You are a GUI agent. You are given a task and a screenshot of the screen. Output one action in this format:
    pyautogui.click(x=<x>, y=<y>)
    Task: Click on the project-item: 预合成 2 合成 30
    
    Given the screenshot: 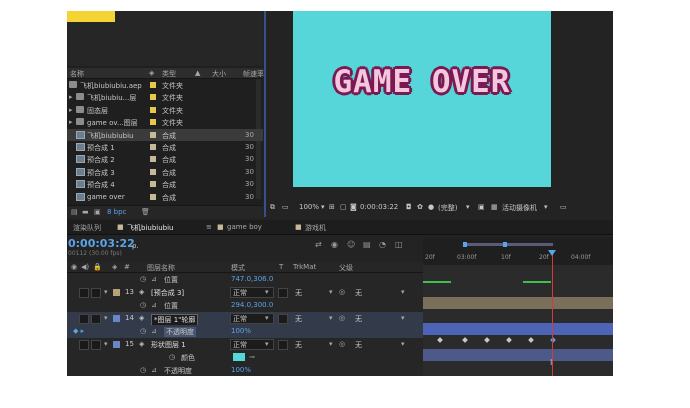 What is the action you would take?
    pyautogui.click(x=165, y=159)
    